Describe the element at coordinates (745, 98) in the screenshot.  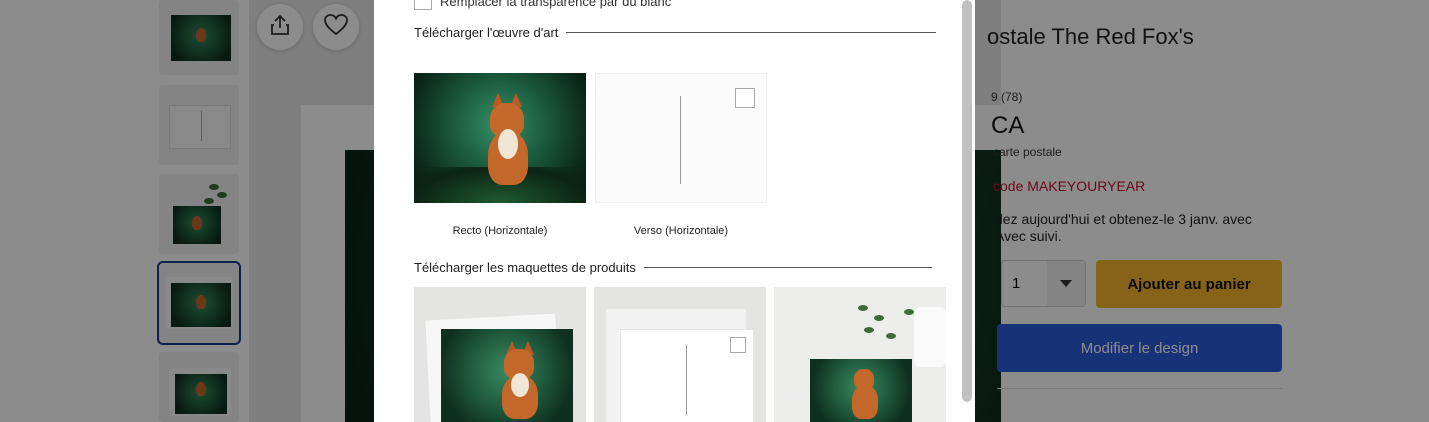
I see `stamp-box` at that location.